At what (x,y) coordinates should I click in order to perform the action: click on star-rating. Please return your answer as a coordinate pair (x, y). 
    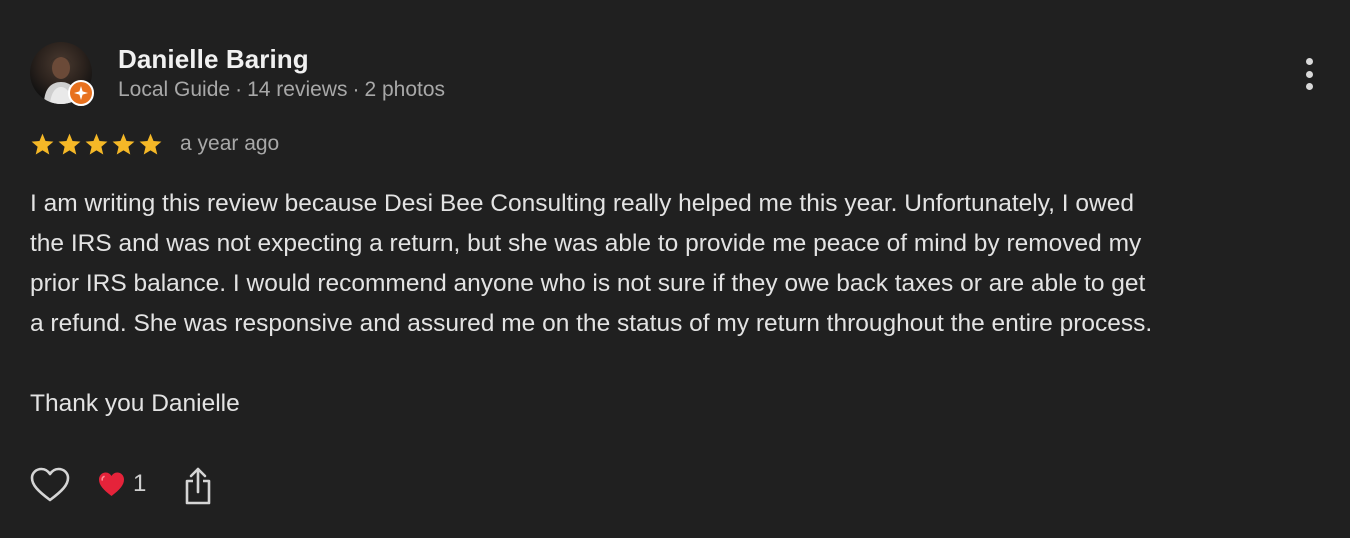
    Looking at the image, I should click on (96, 144).